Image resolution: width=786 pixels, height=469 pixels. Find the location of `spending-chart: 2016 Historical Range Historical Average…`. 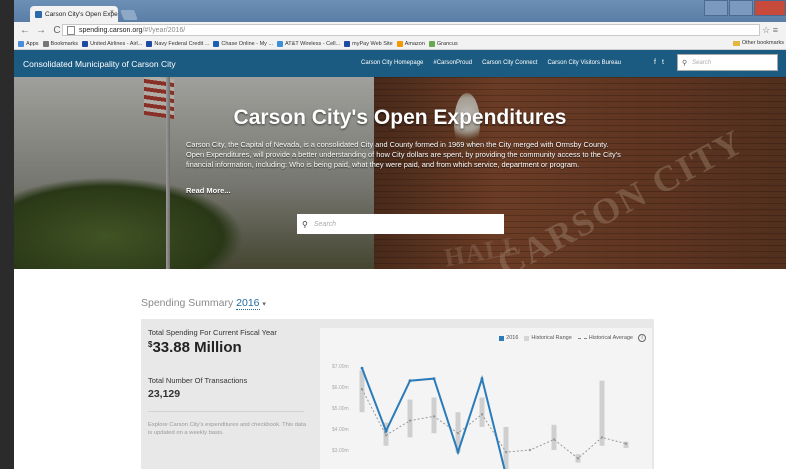

spending-chart: 2016 Historical Range Historical Average… is located at coordinates (486, 398).